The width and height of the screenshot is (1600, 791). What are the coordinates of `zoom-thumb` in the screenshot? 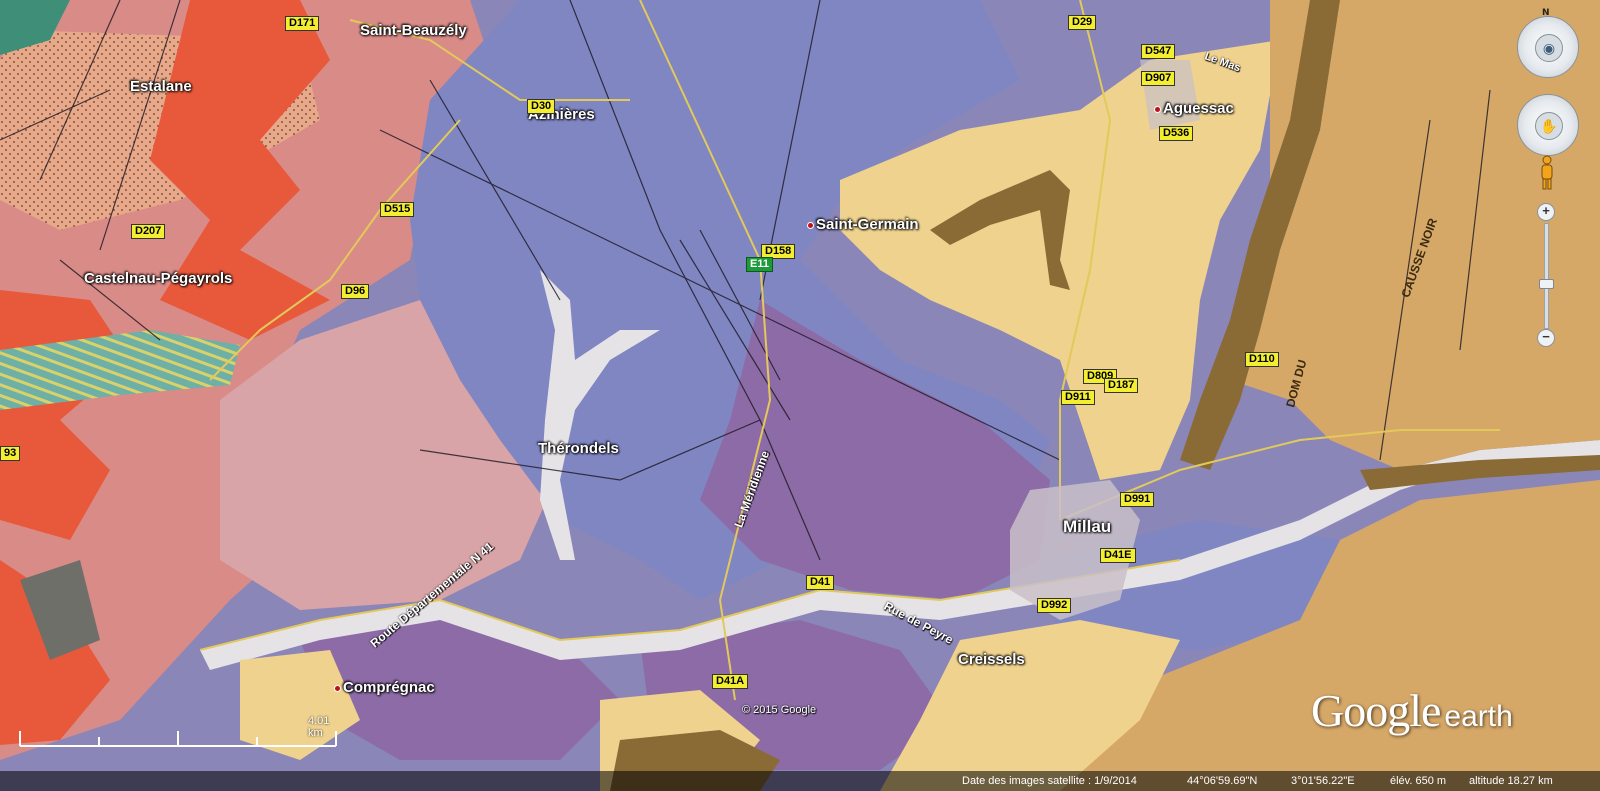 It's located at (1546, 283).